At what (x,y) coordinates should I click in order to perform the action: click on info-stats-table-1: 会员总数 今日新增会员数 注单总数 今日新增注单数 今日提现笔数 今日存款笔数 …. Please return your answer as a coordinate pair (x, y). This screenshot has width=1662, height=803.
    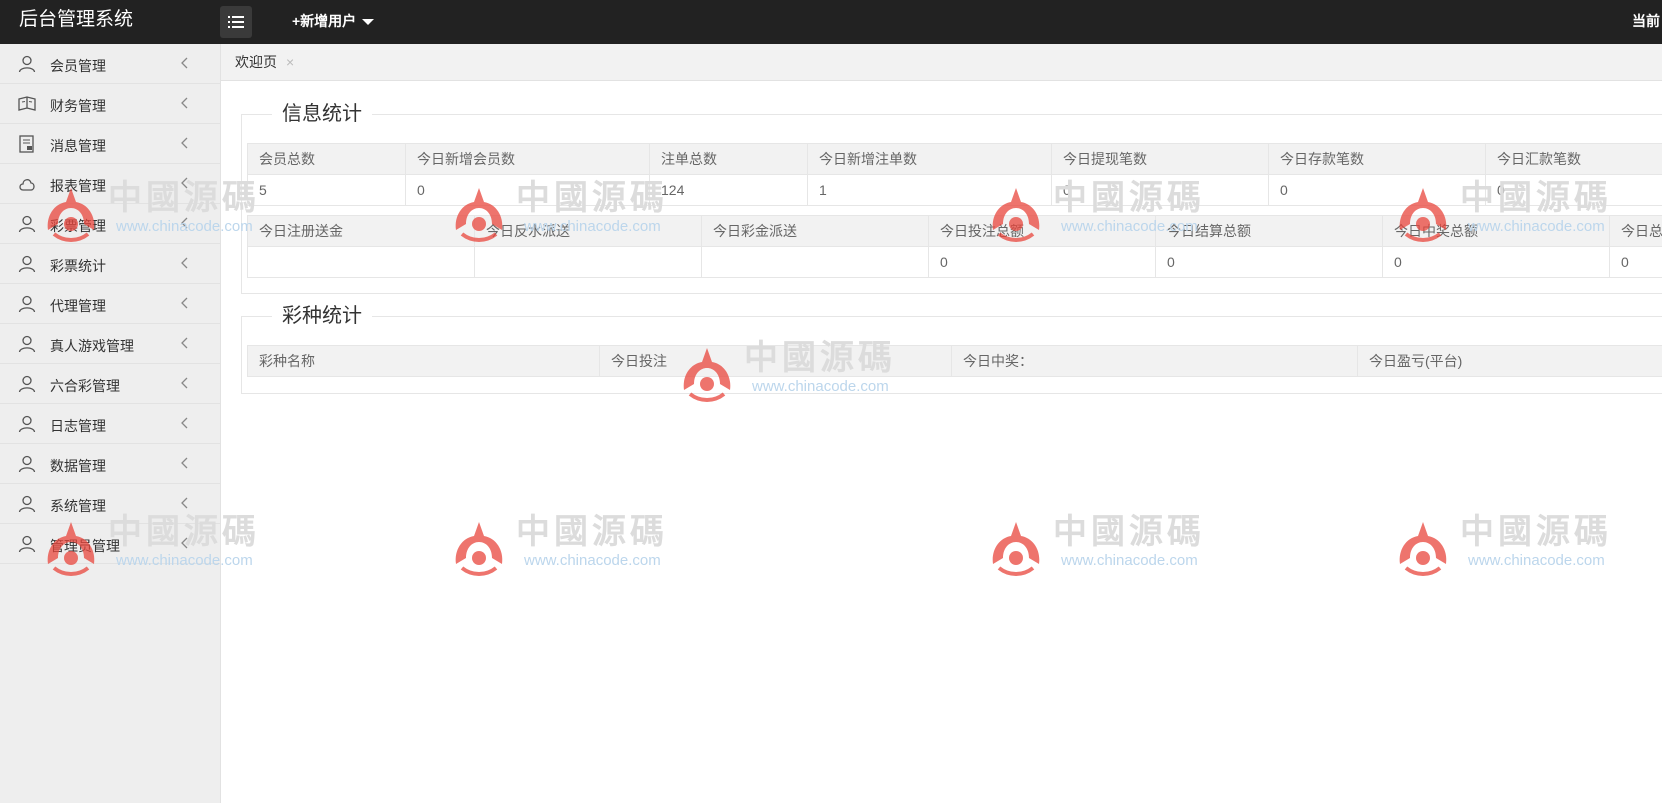
    Looking at the image, I should click on (954, 174).